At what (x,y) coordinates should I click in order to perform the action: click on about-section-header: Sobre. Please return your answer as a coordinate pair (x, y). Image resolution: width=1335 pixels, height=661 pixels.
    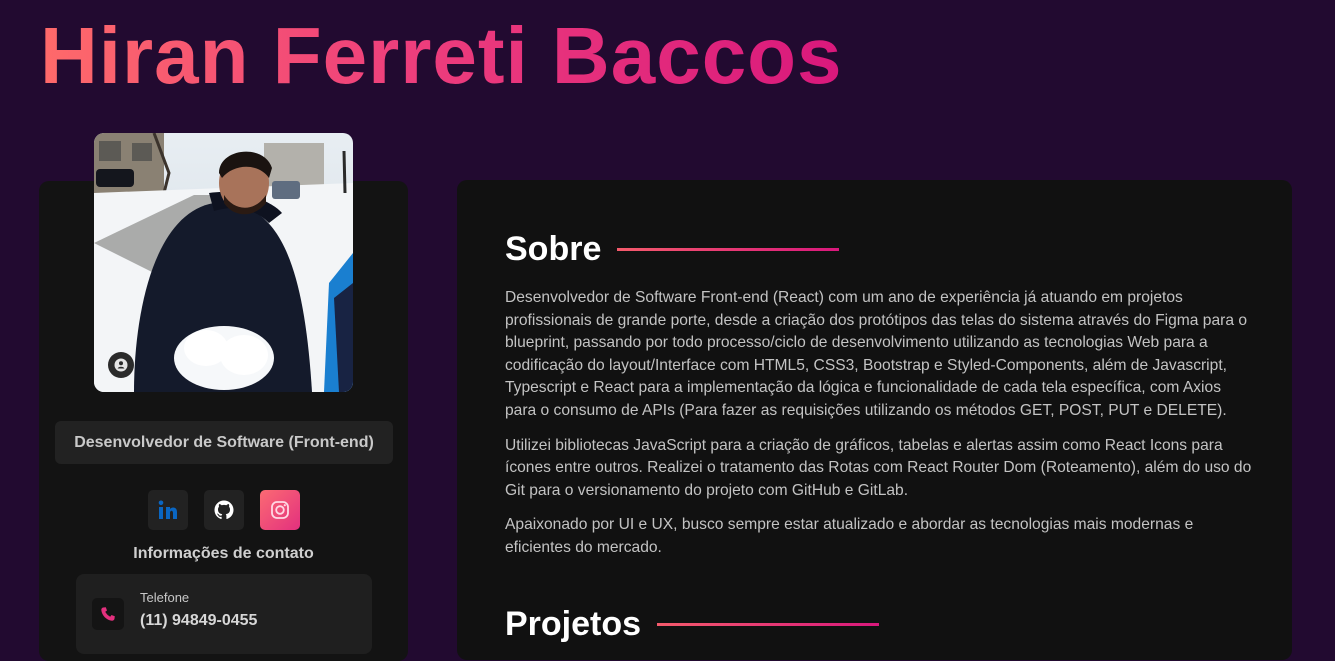
    Looking at the image, I should click on (672, 249).